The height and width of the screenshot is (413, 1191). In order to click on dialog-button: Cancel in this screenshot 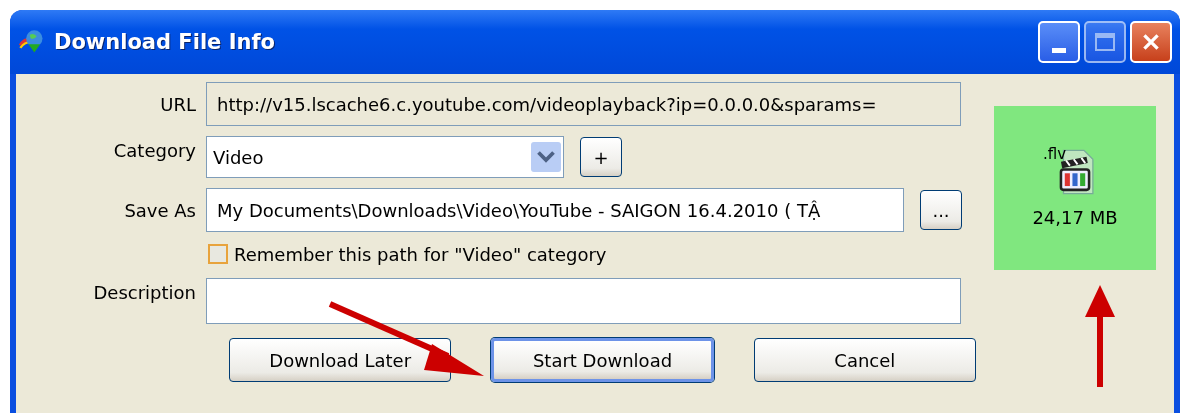, I will do `click(864, 360)`.